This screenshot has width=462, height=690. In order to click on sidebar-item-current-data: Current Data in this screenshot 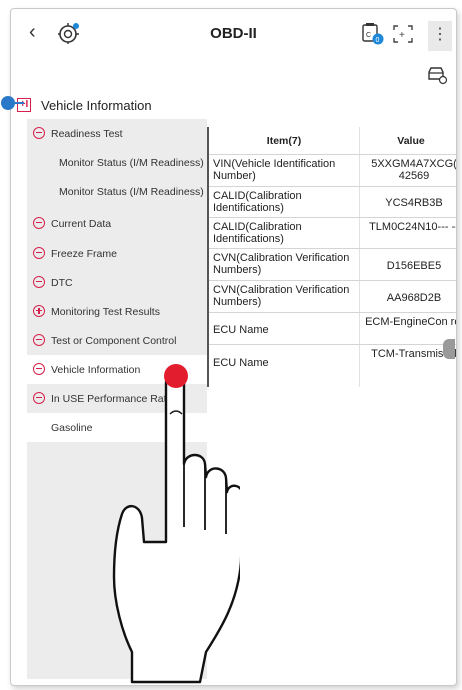, I will do `click(117, 223)`.